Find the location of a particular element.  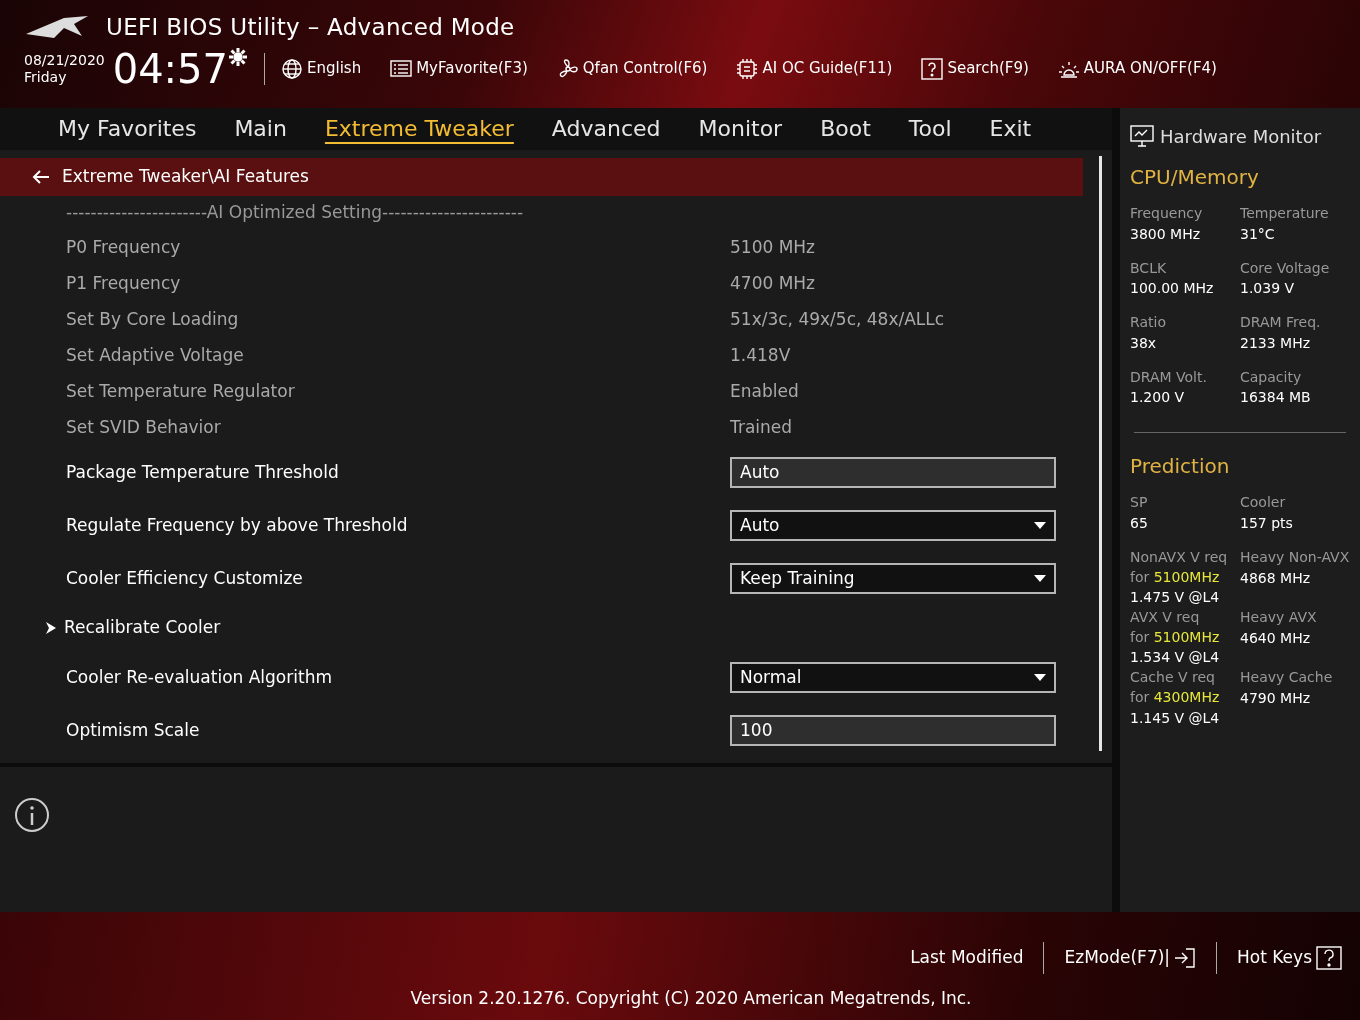

stat-value: 3800 MHz is located at coordinates (1166, 234).